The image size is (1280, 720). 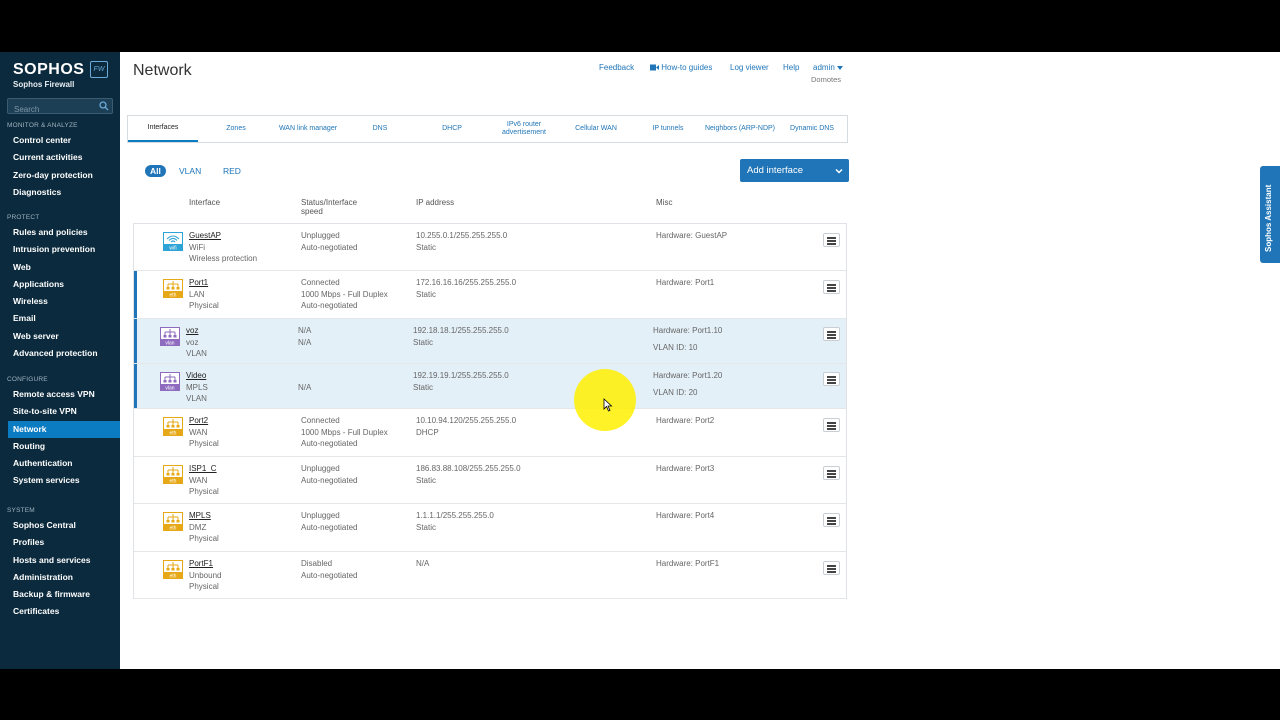 What do you see at coordinates (204, 516) in the screenshot?
I see `interface-name-link: MPLS` at bounding box center [204, 516].